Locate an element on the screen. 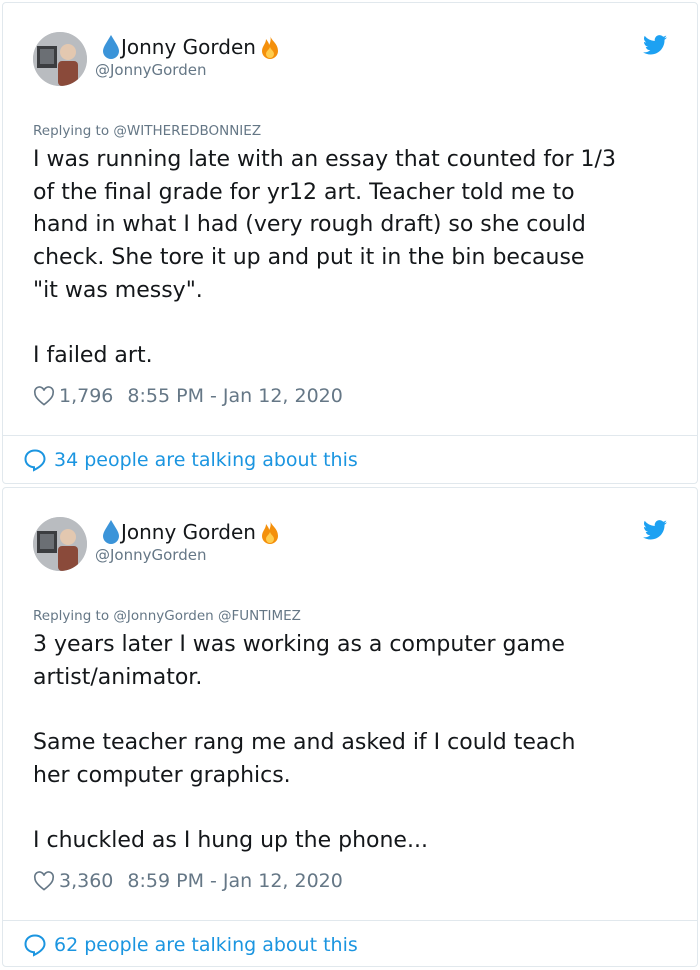 This screenshot has height=970, width=700. talking-link: 62 people are talking about this is located at coordinates (190, 945).